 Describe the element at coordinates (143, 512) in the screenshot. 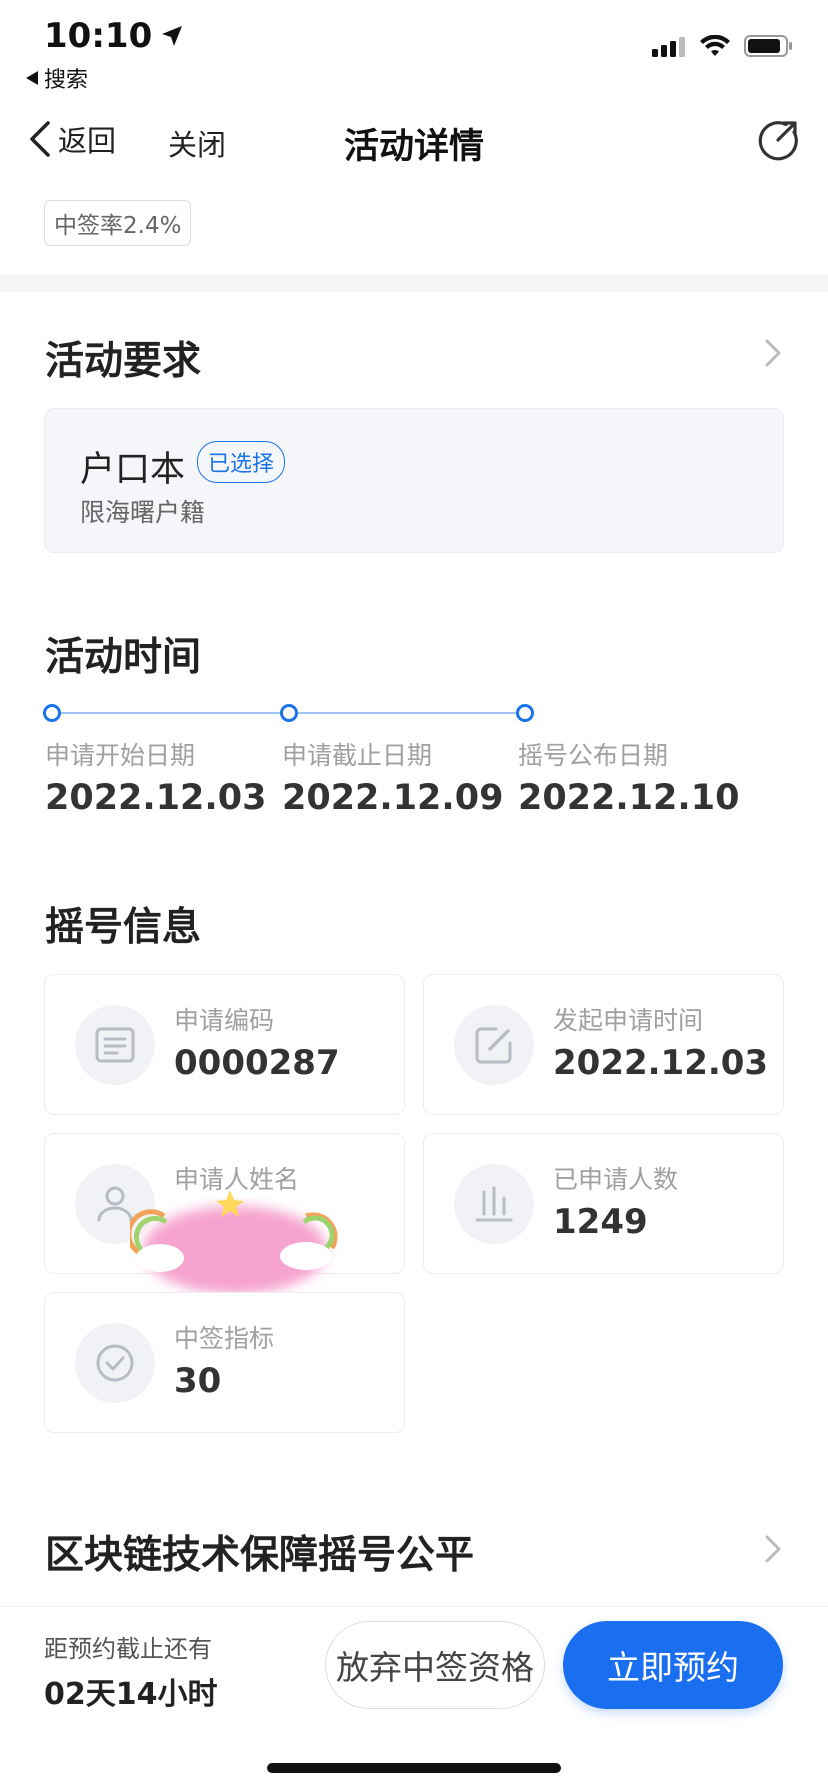

I see `requirement-desc: 限海曙户籍` at that location.